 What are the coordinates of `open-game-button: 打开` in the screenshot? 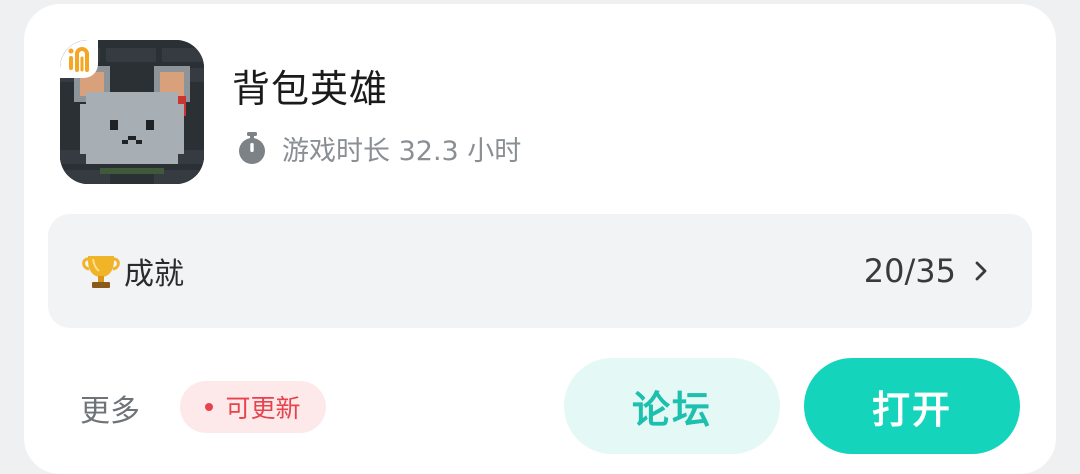 It's located at (912, 406).